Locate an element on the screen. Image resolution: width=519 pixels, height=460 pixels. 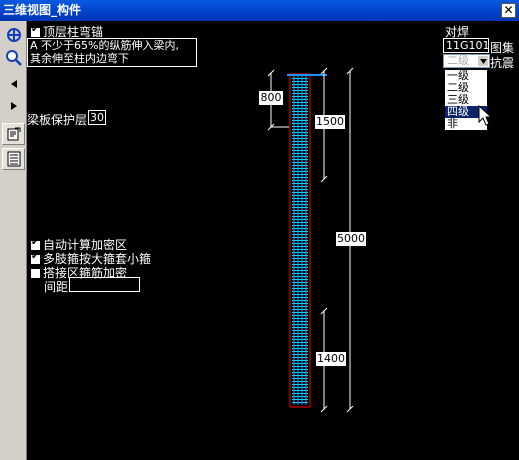
dim-total: 5000 is located at coordinates (351, 239).